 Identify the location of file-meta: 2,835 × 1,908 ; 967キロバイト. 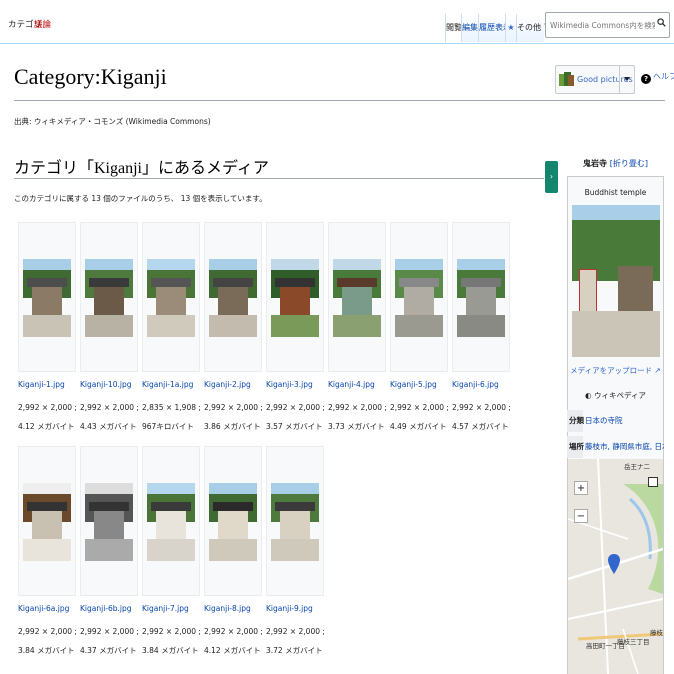
(171, 417).